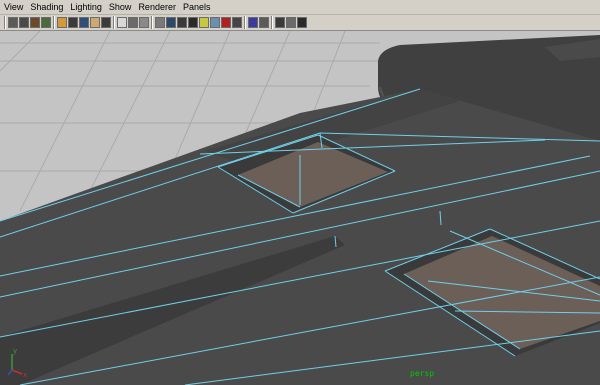 Image resolution: width=600 pixels, height=385 pixels. Describe the element at coordinates (226, 22) in the screenshot. I see `screen-space-ao-icon` at that location.